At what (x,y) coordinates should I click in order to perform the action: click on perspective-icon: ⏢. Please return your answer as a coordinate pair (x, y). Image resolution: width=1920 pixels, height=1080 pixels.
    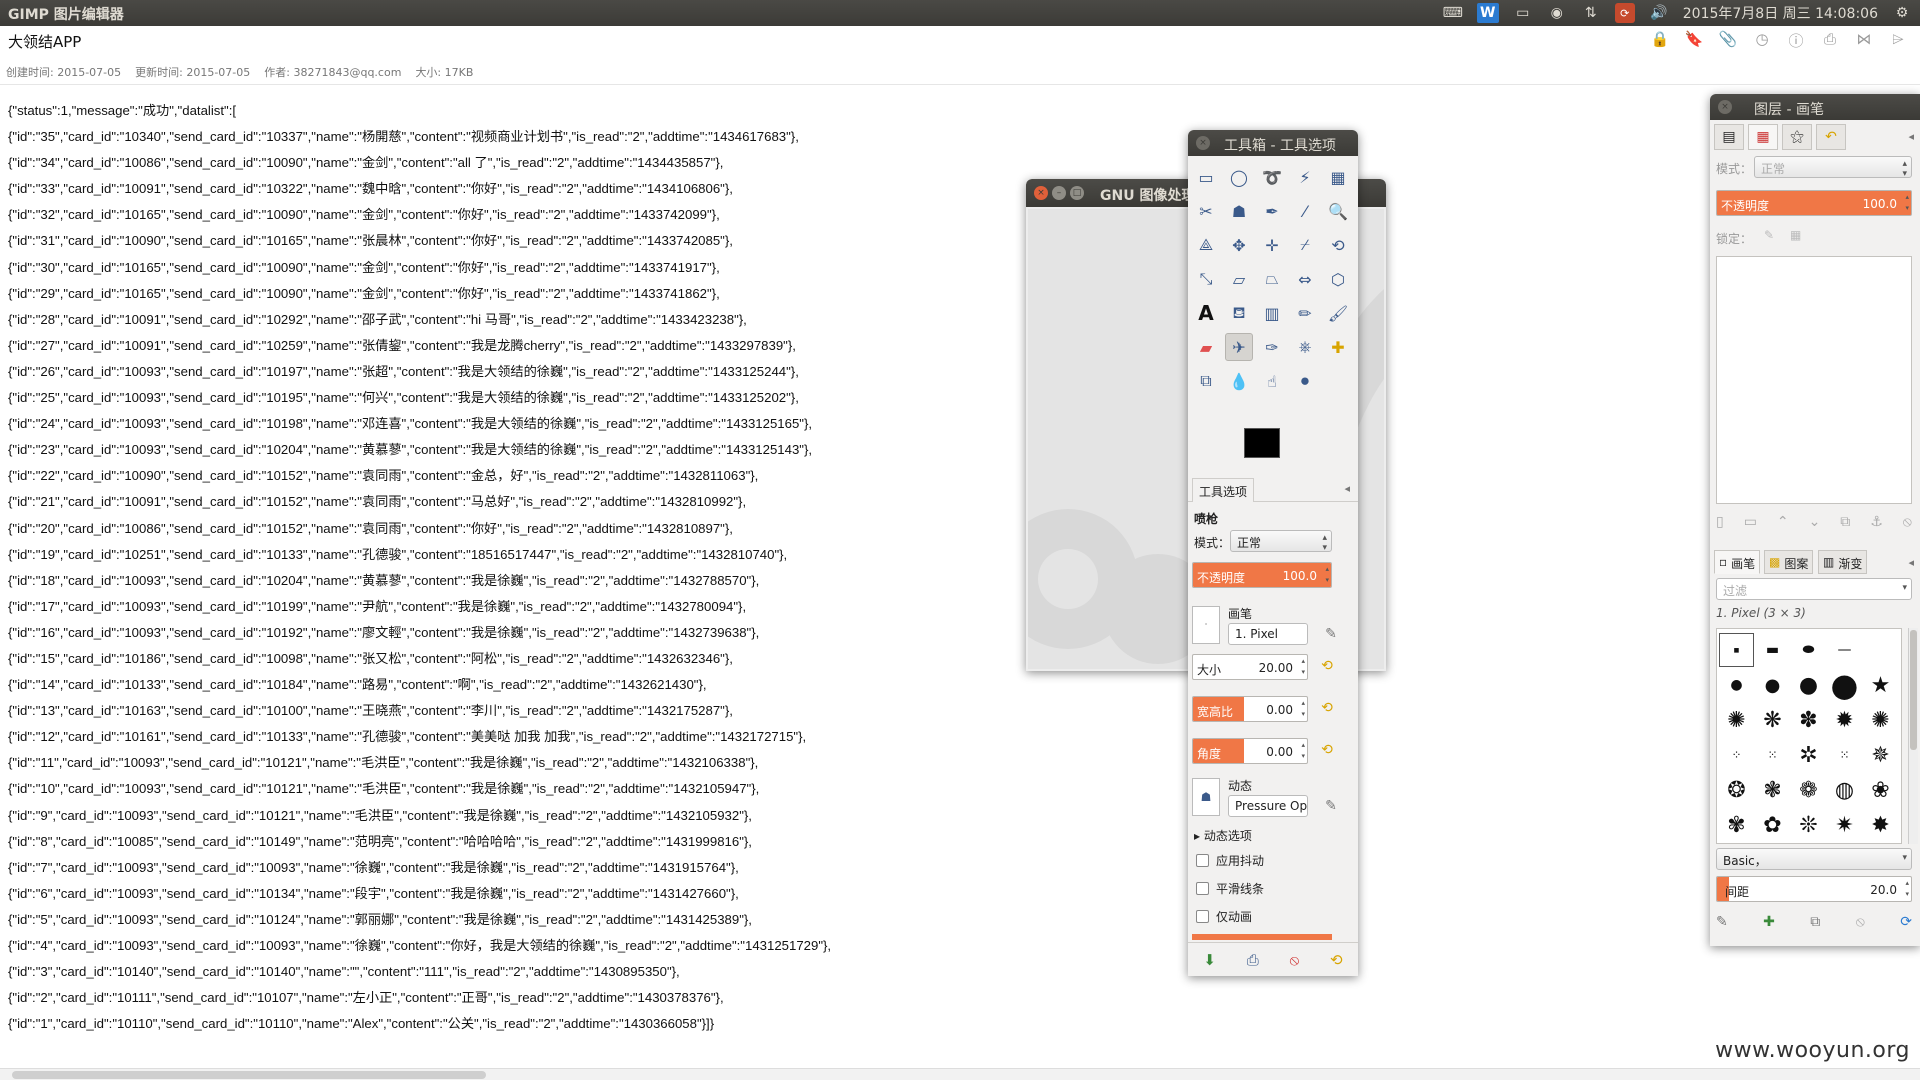
    Looking at the image, I should click on (1272, 279).